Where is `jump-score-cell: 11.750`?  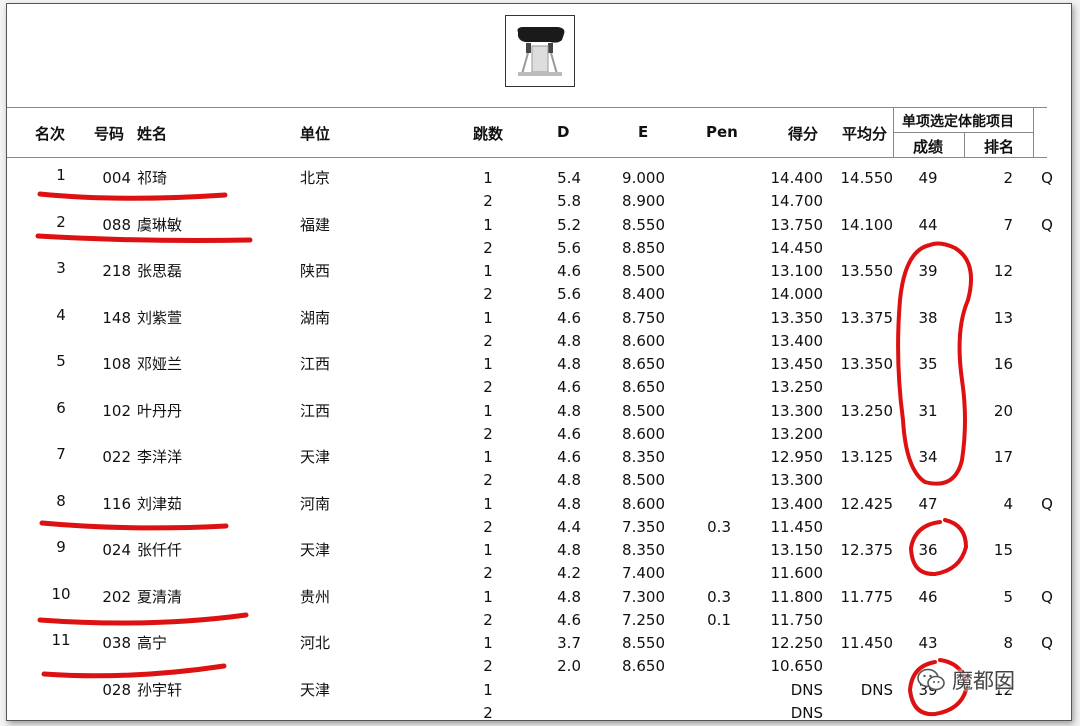
jump-score-cell: 11.750 is located at coordinates (797, 619).